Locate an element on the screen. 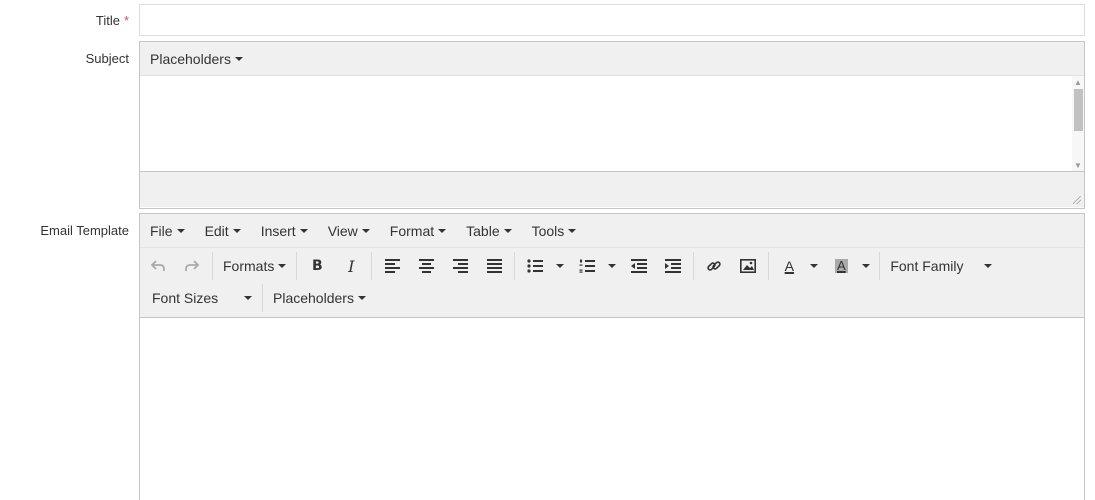  scroll-up-icon: ▲ is located at coordinates (1078, 82).